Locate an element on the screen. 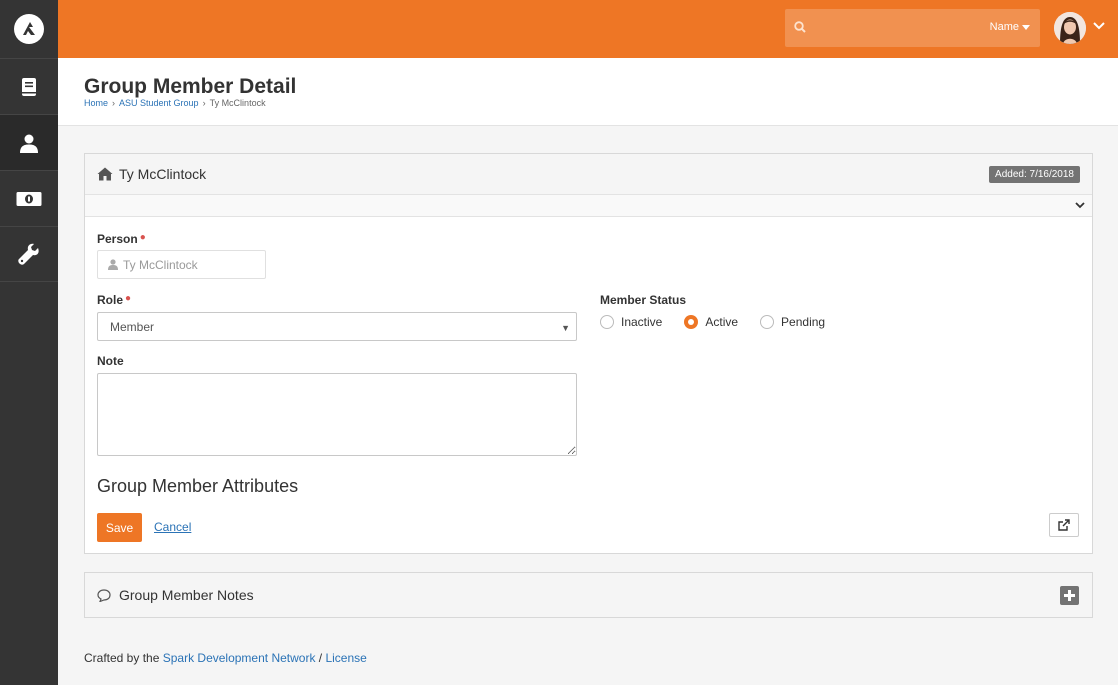 The image size is (1118, 685). book-icon is located at coordinates (29, 86).